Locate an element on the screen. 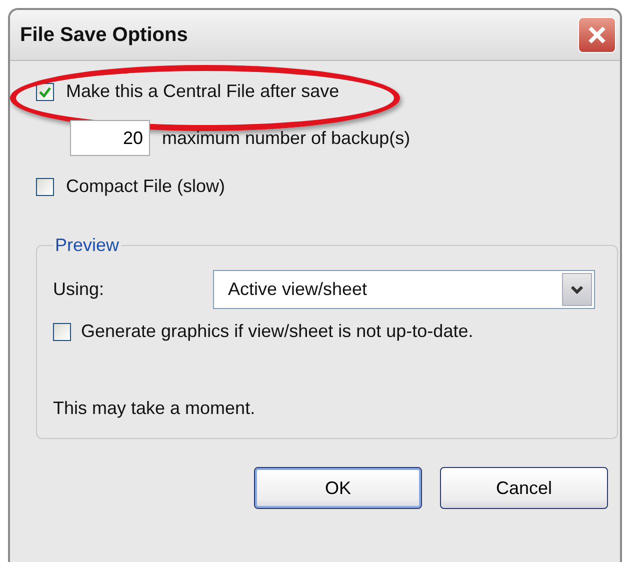 This screenshot has height=562, width=633. cancel-button: Cancel is located at coordinates (524, 488).